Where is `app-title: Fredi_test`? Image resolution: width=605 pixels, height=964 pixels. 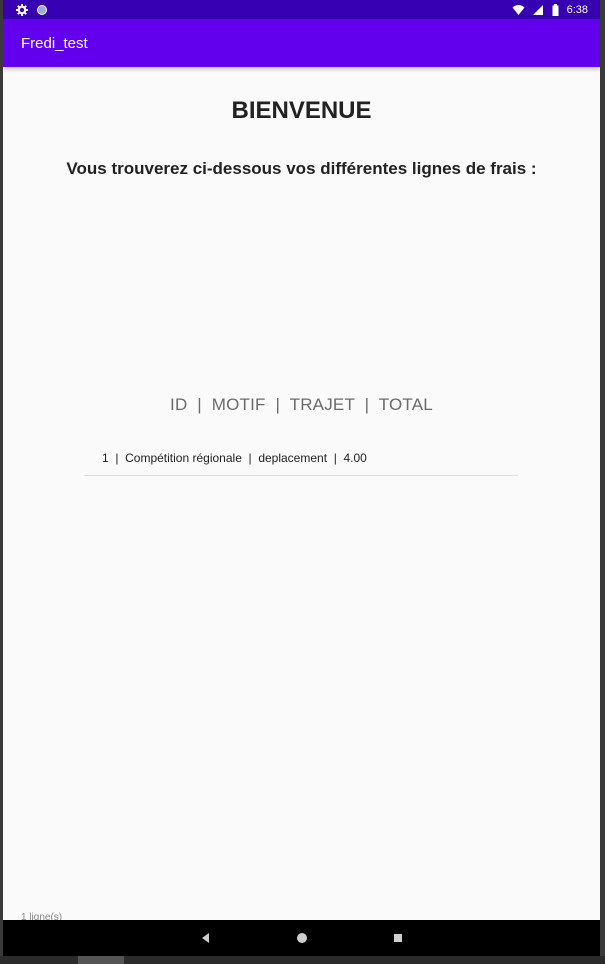
app-title: Fredi_test is located at coordinates (54, 43).